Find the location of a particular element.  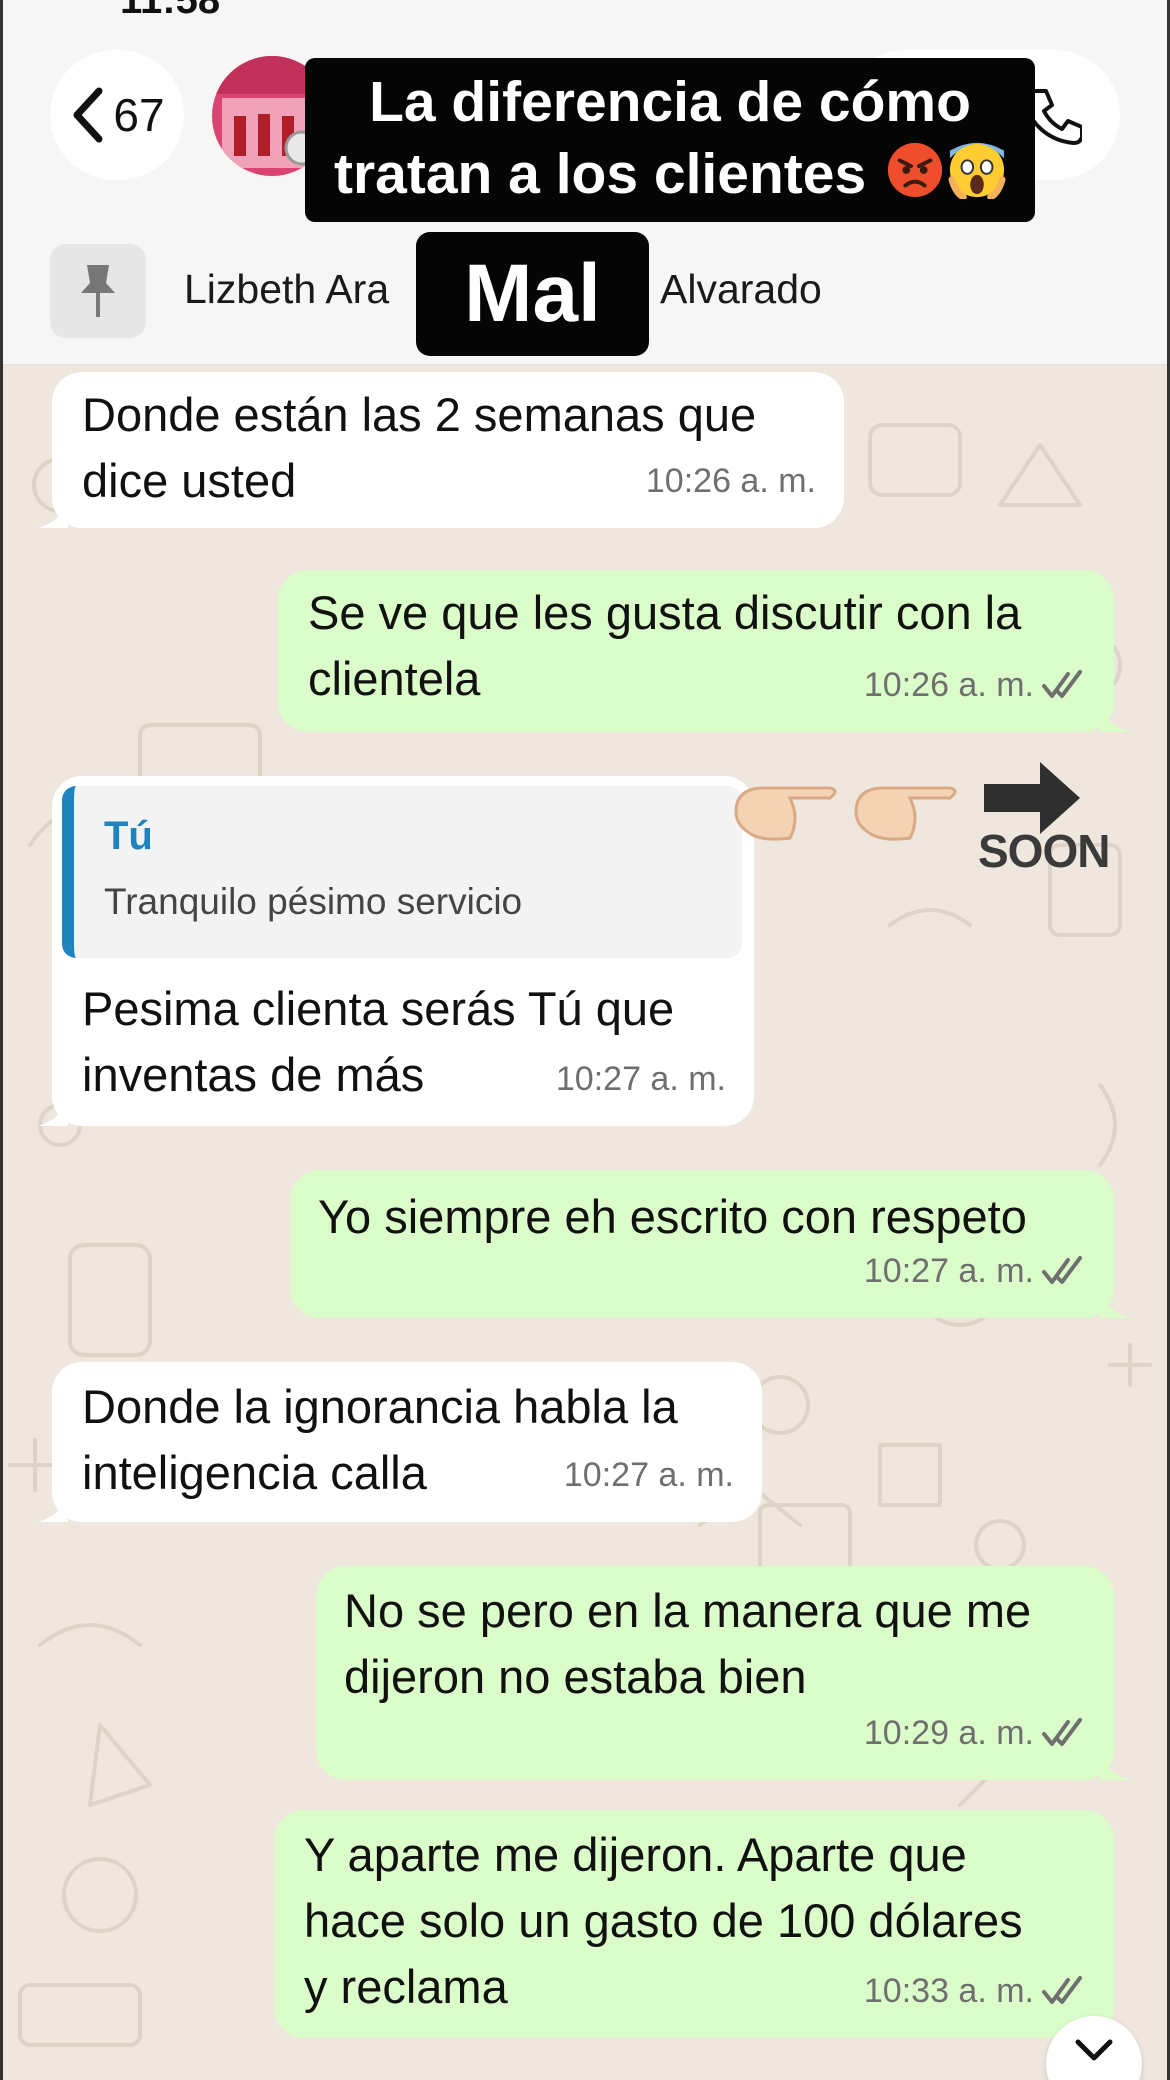

message-time: 10:29 a. m. is located at coordinates (975, 1733).